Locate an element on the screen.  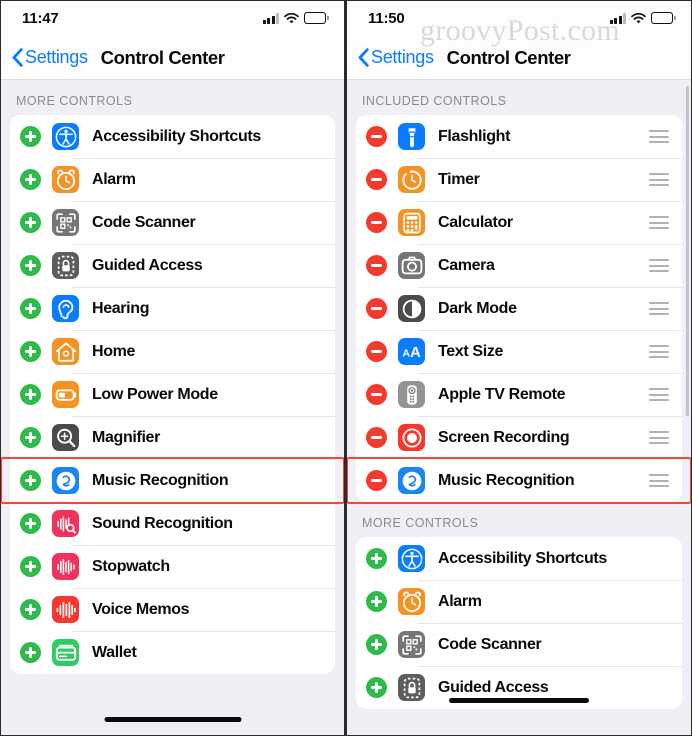
list-item: Screen Recording is located at coordinates (519, 437).